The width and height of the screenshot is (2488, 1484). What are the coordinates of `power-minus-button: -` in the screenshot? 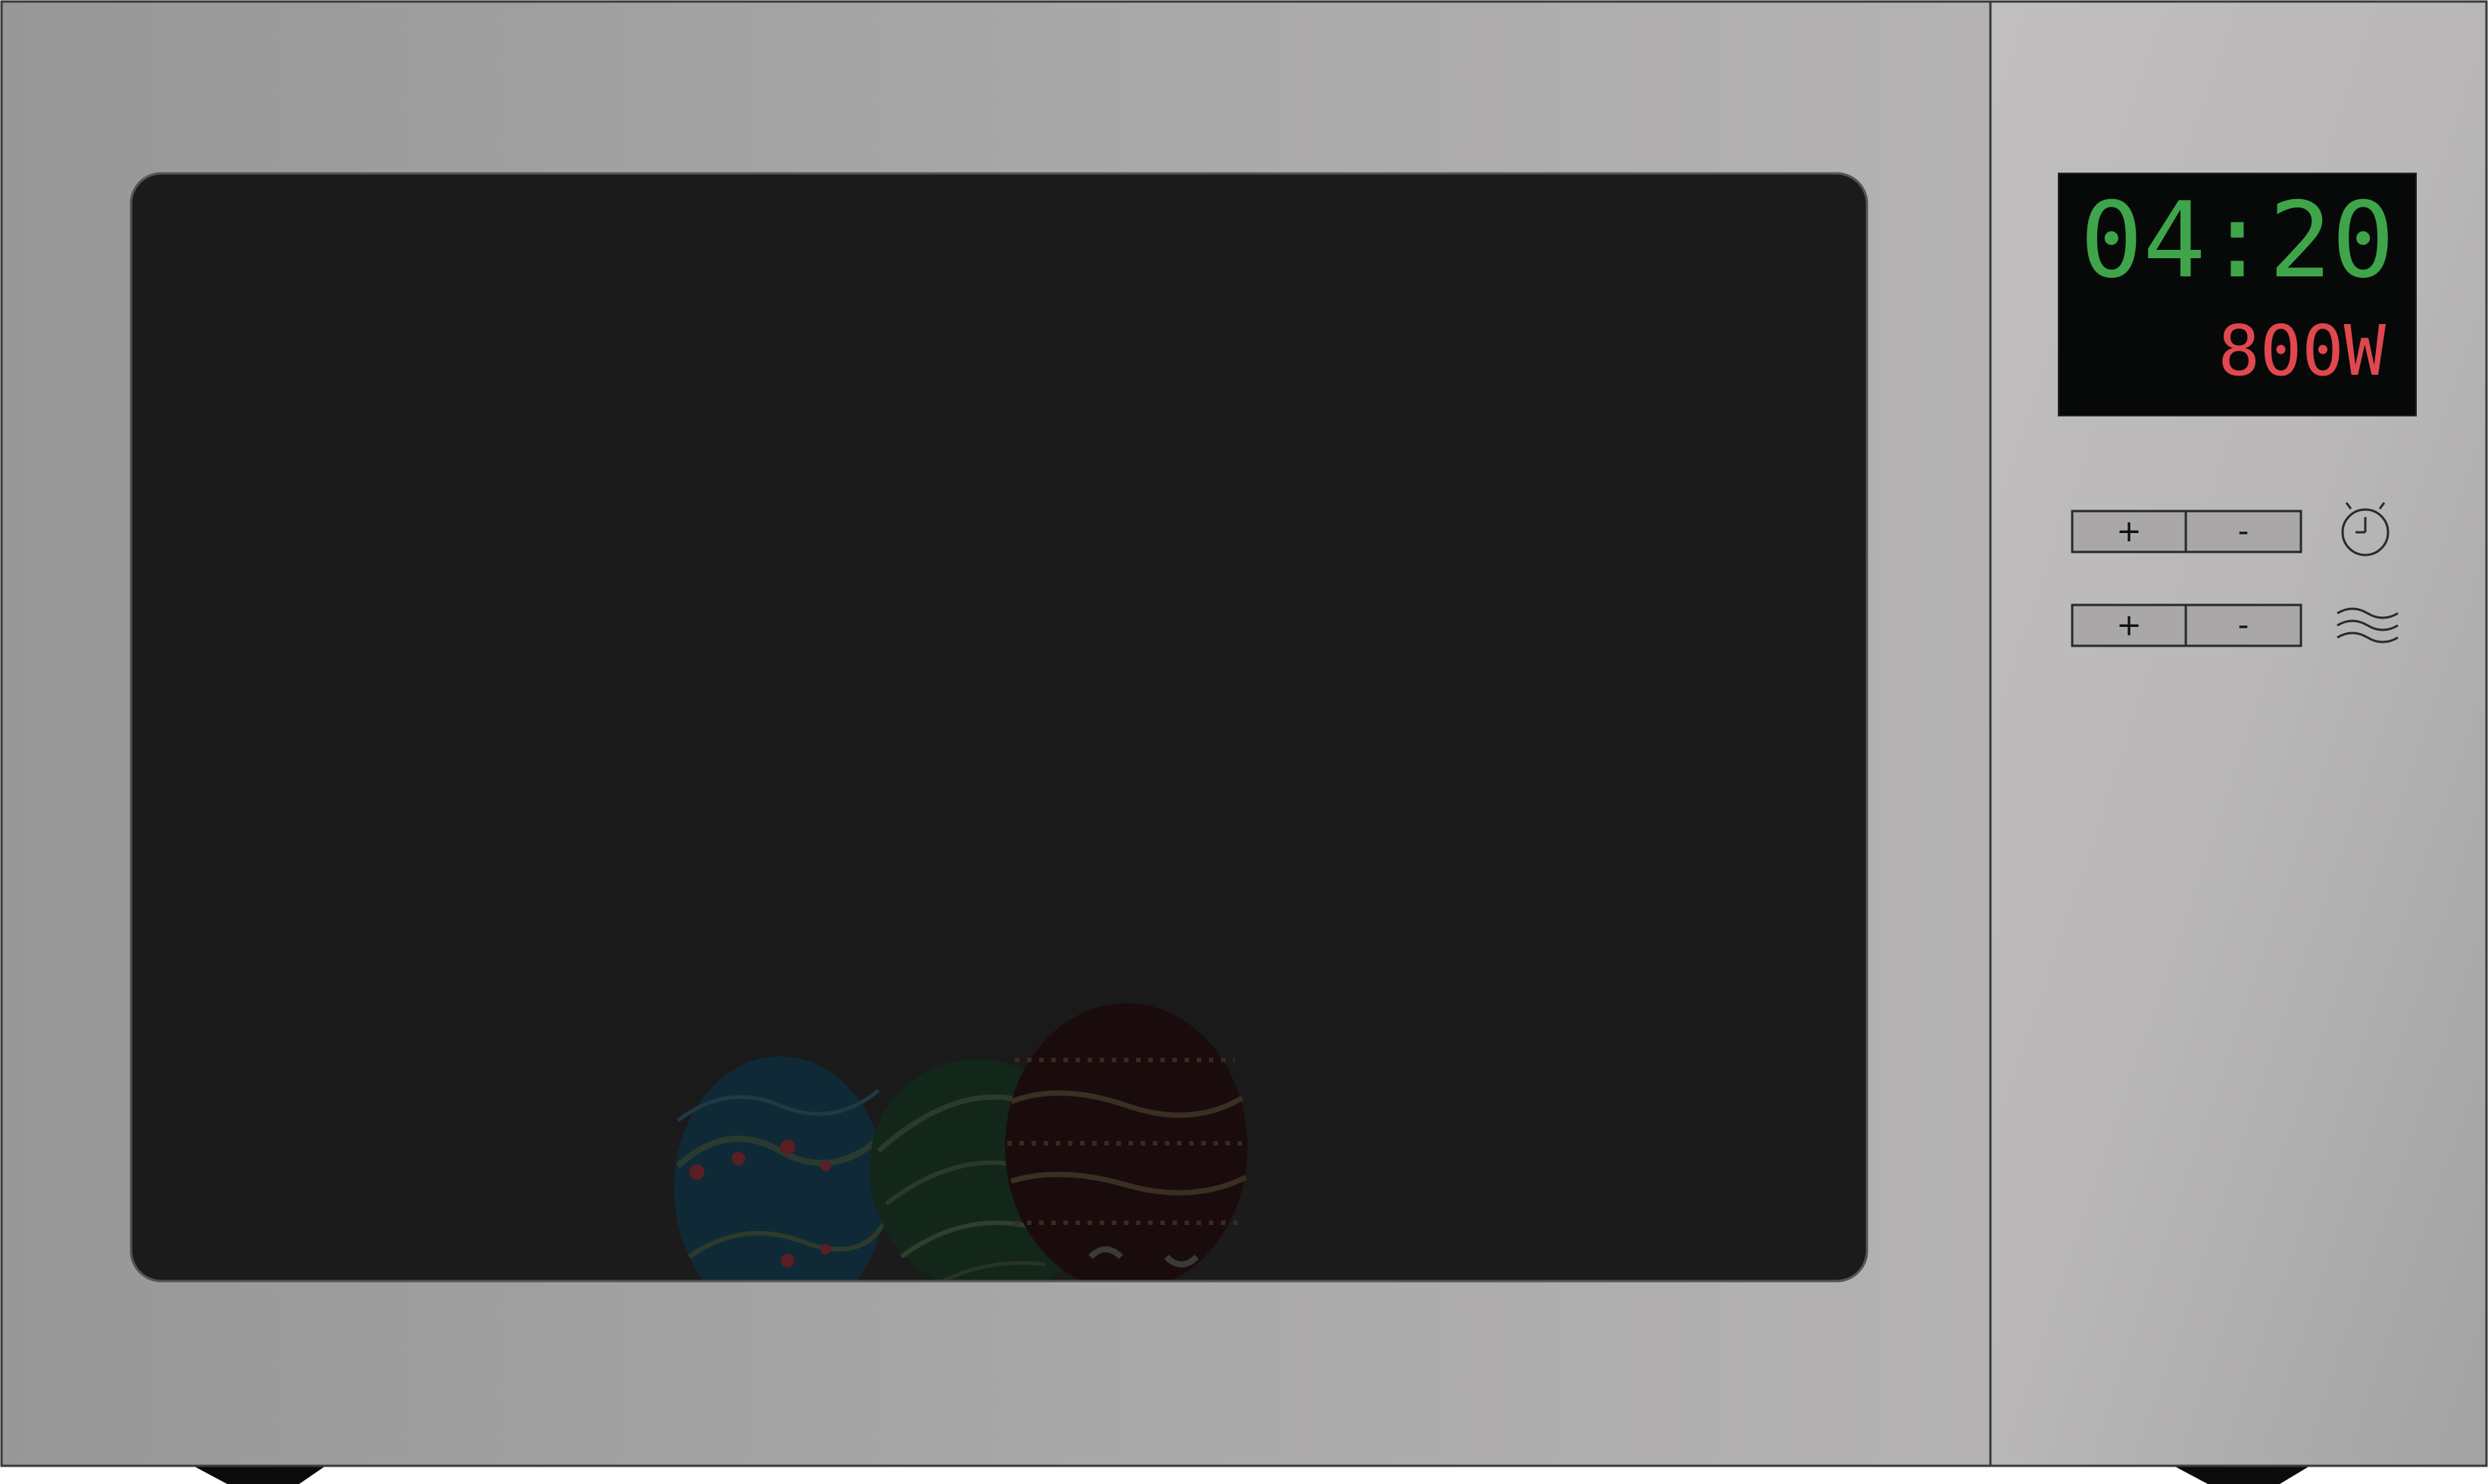 It's located at (2243, 625).